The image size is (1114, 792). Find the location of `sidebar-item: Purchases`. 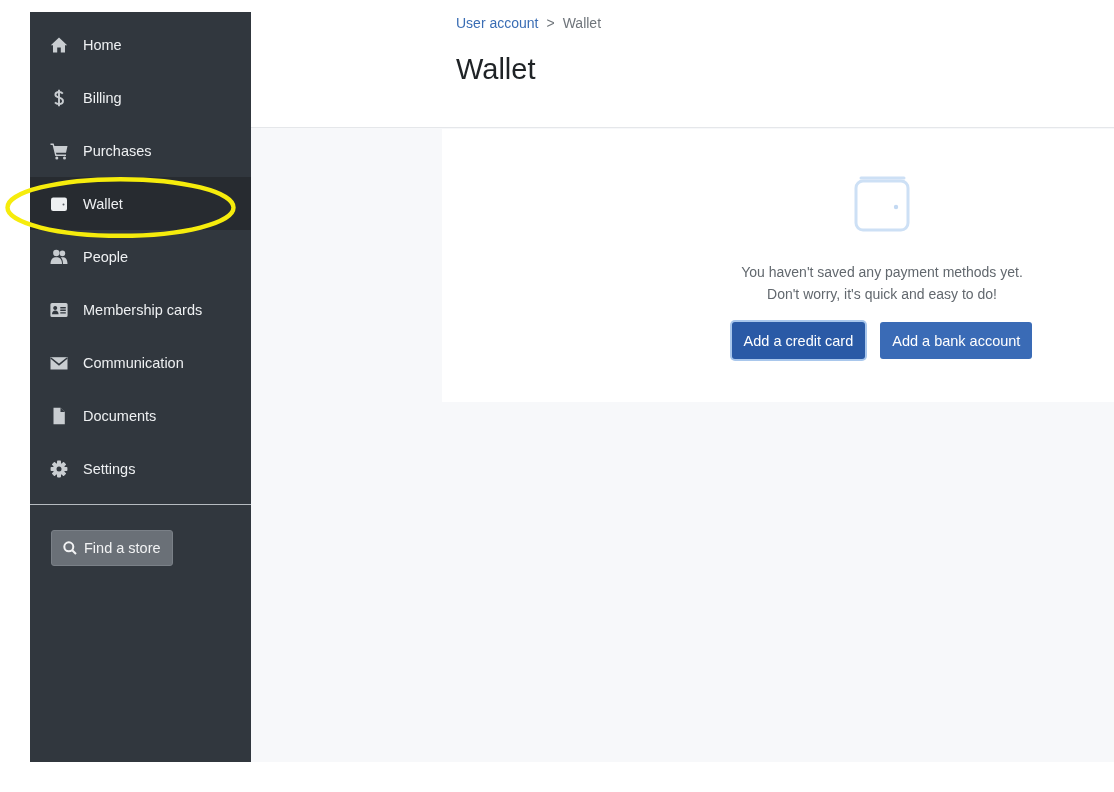

sidebar-item: Purchases is located at coordinates (140, 150).